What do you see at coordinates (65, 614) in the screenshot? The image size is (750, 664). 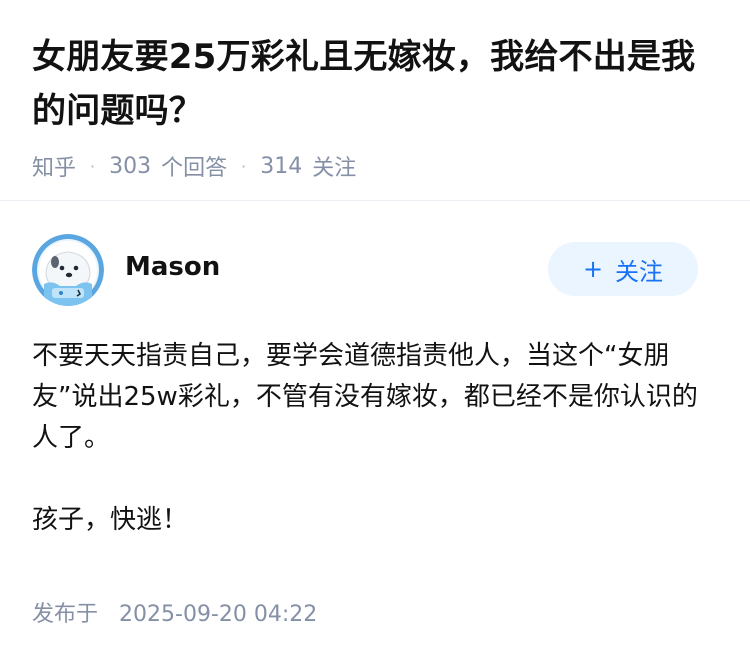 I see `publish-label: 发布于` at bounding box center [65, 614].